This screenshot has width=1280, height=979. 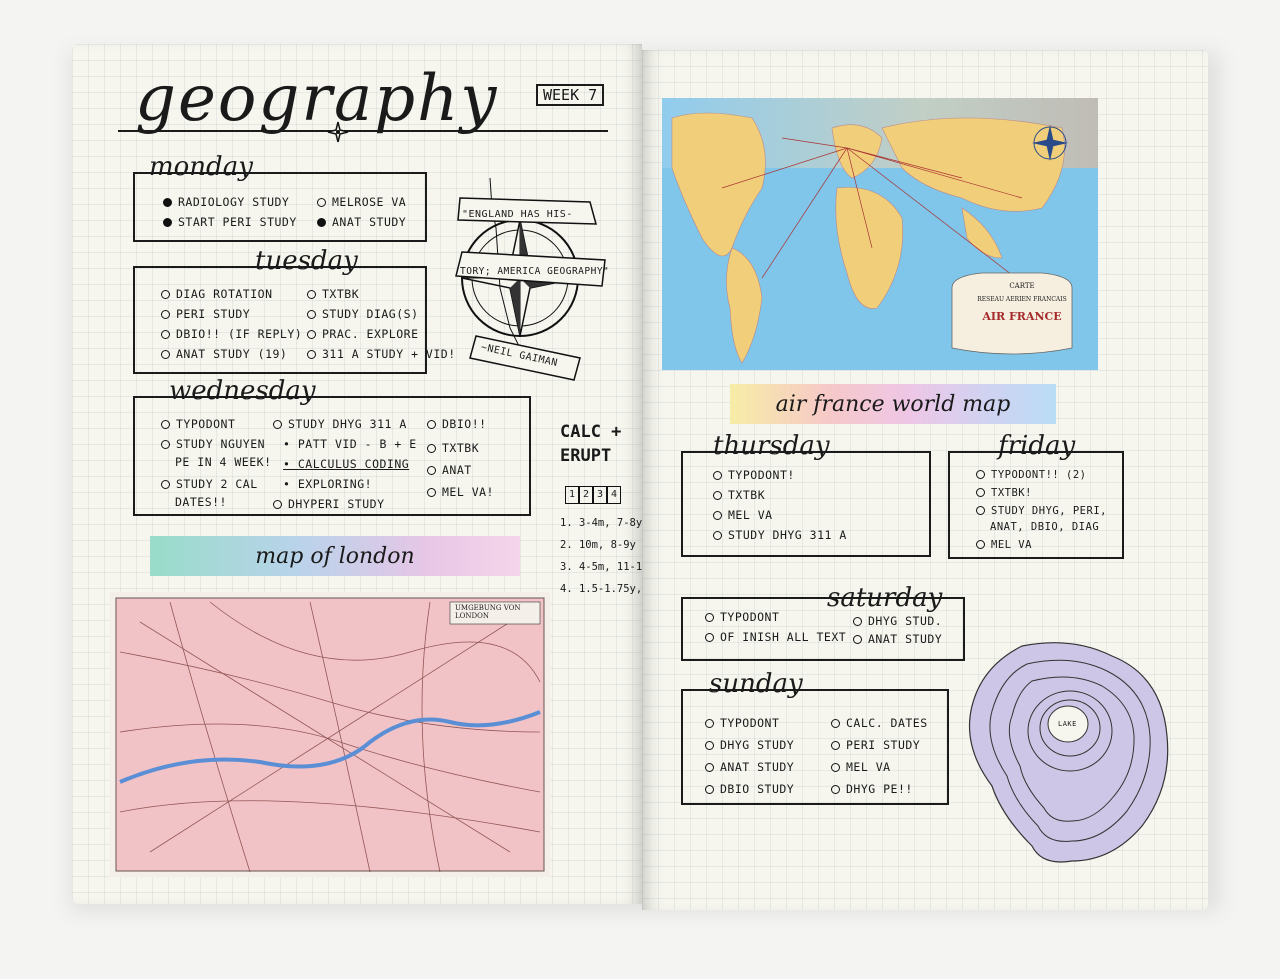 I want to click on list-item: • CALCULUS CODING, so click(x=346, y=464).